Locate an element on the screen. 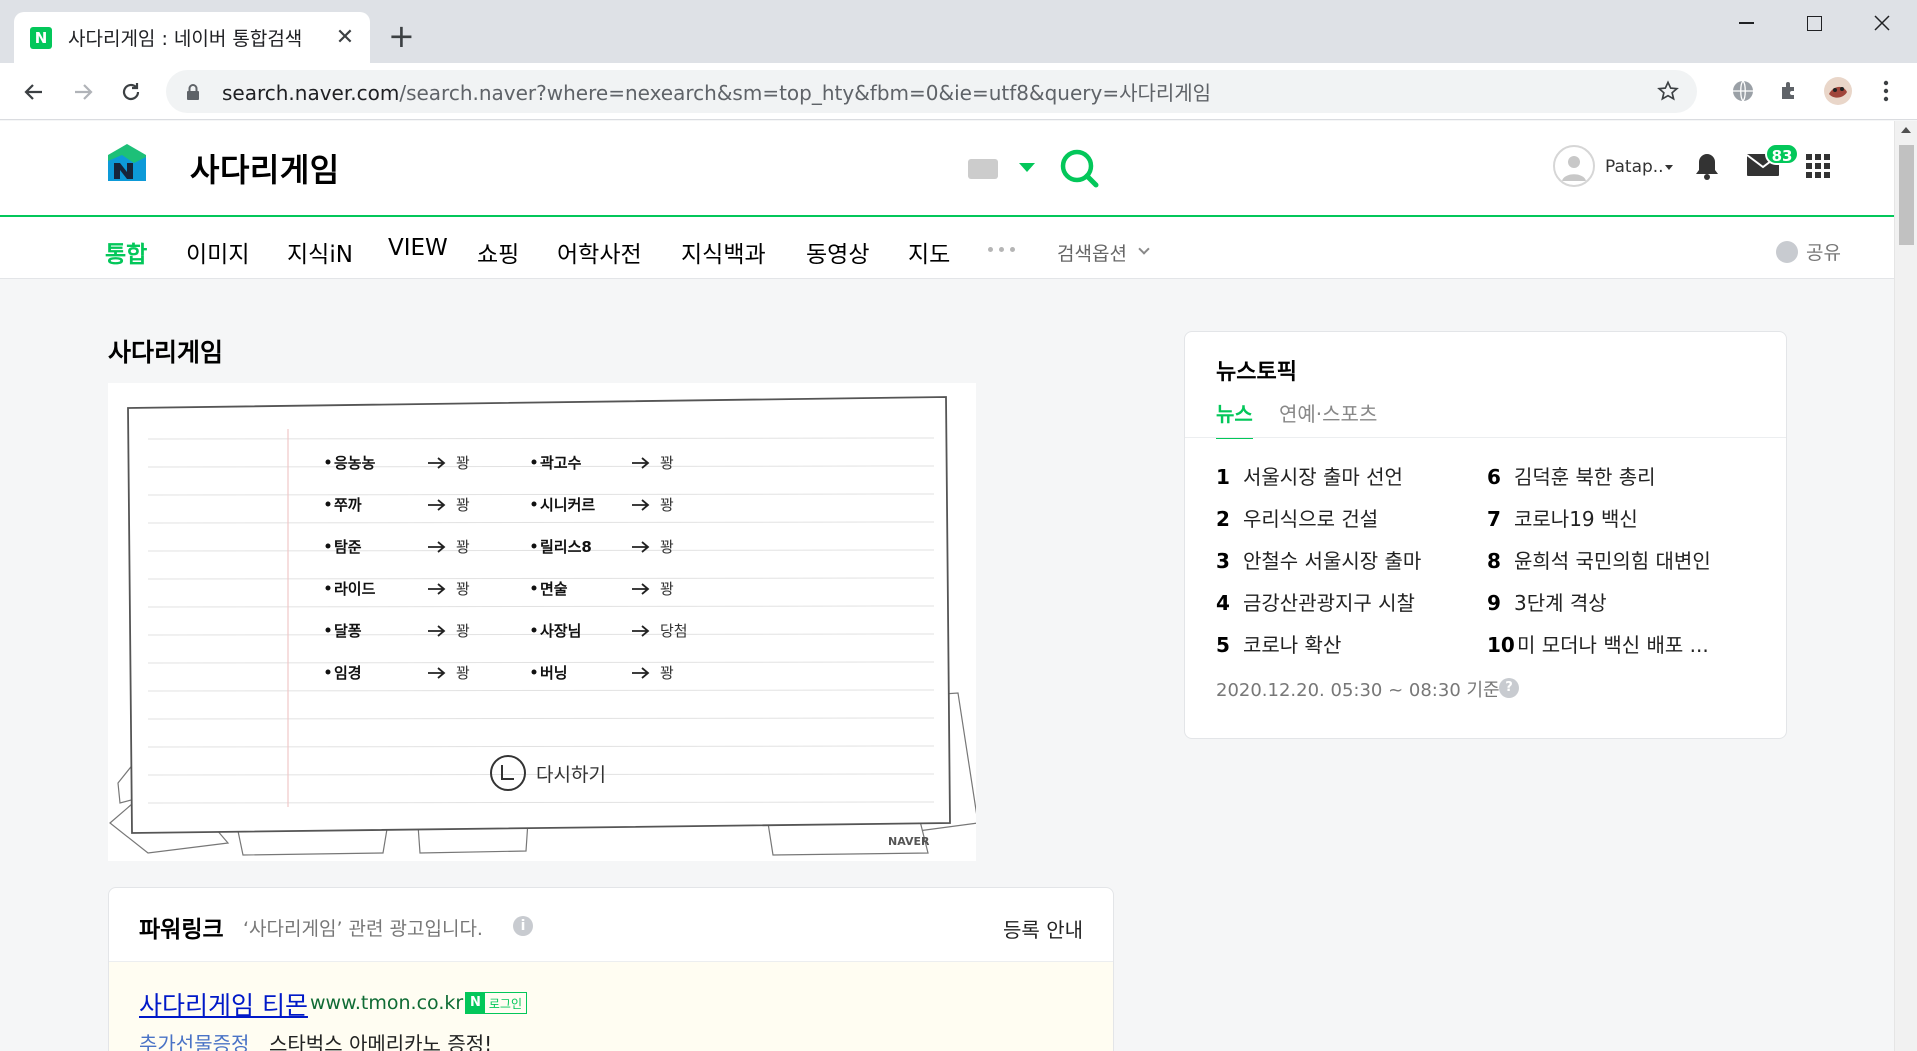 The image size is (1917, 1051). maximize-button is located at coordinates (1814, 23).